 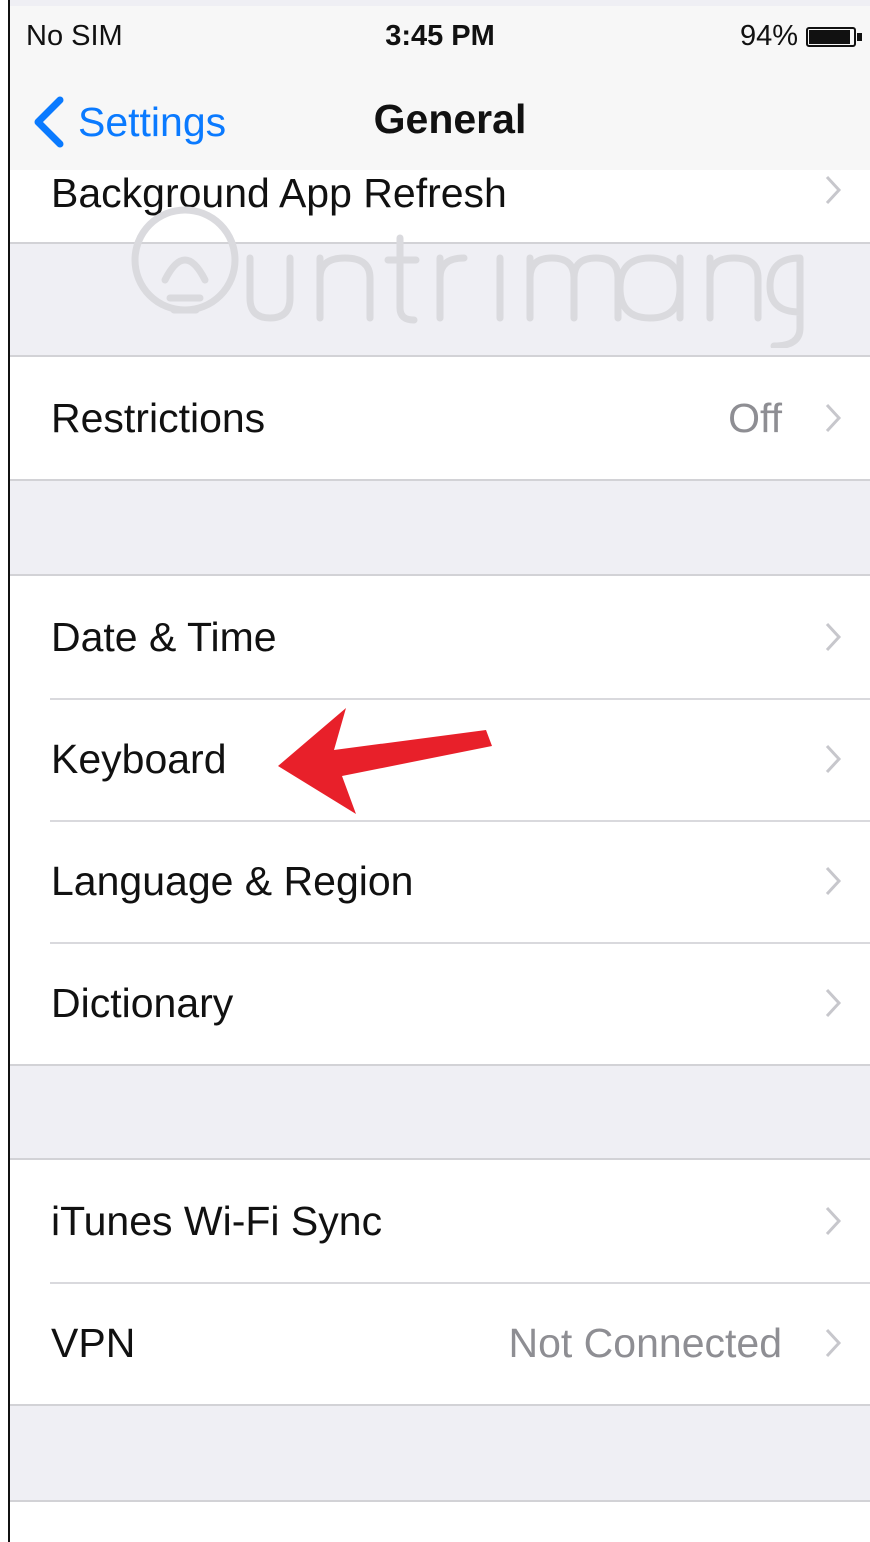 What do you see at coordinates (440, 1343) in the screenshot?
I see `list-item-vpn: VPN Not Connected` at bounding box center [440, 1343].